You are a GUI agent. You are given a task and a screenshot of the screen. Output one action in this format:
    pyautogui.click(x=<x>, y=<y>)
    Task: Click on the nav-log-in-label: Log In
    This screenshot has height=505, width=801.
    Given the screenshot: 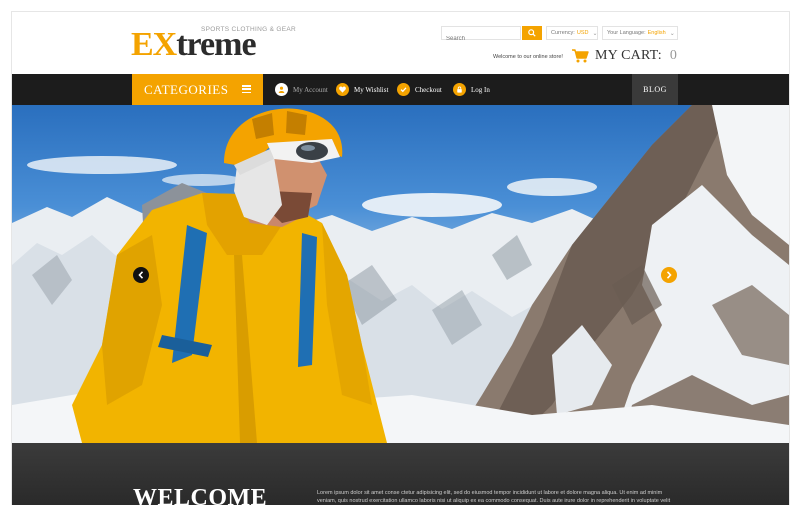 What is the action you would take?
    pyautogui.click(x=480, y=89)
    